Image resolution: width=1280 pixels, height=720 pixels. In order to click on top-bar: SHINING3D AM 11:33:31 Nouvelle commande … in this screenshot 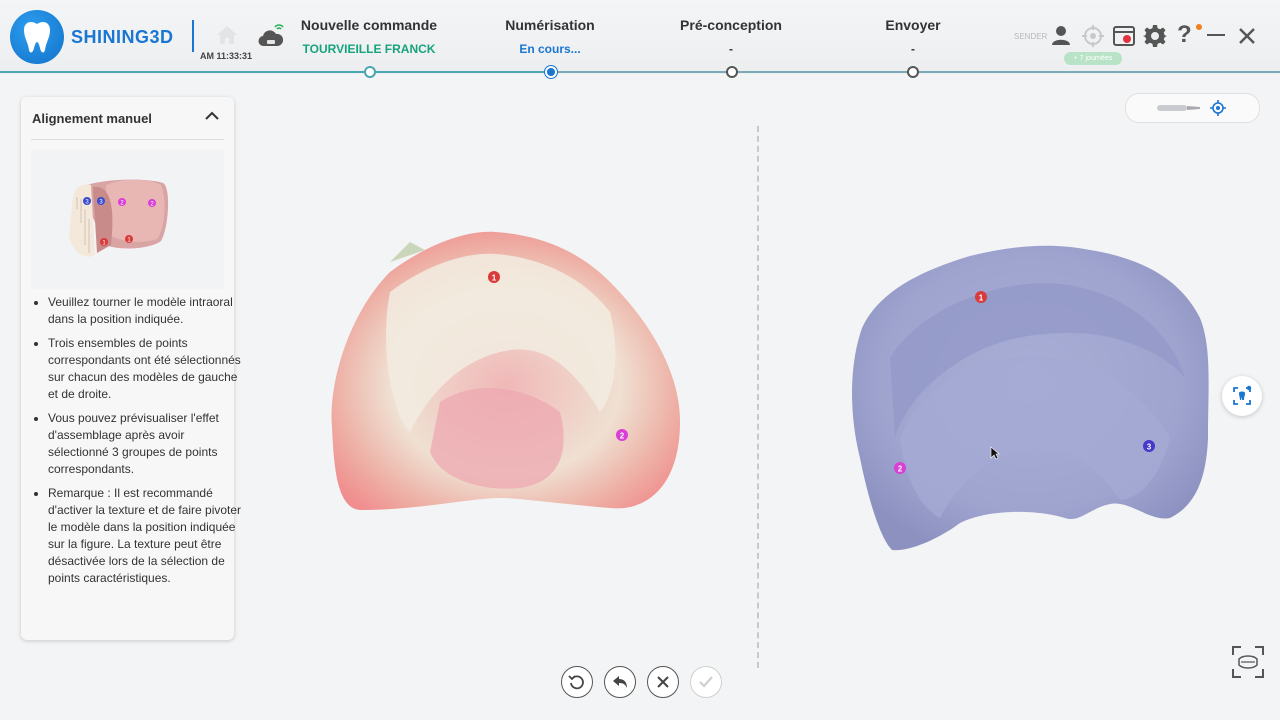, I will do `click(640, 39)`.